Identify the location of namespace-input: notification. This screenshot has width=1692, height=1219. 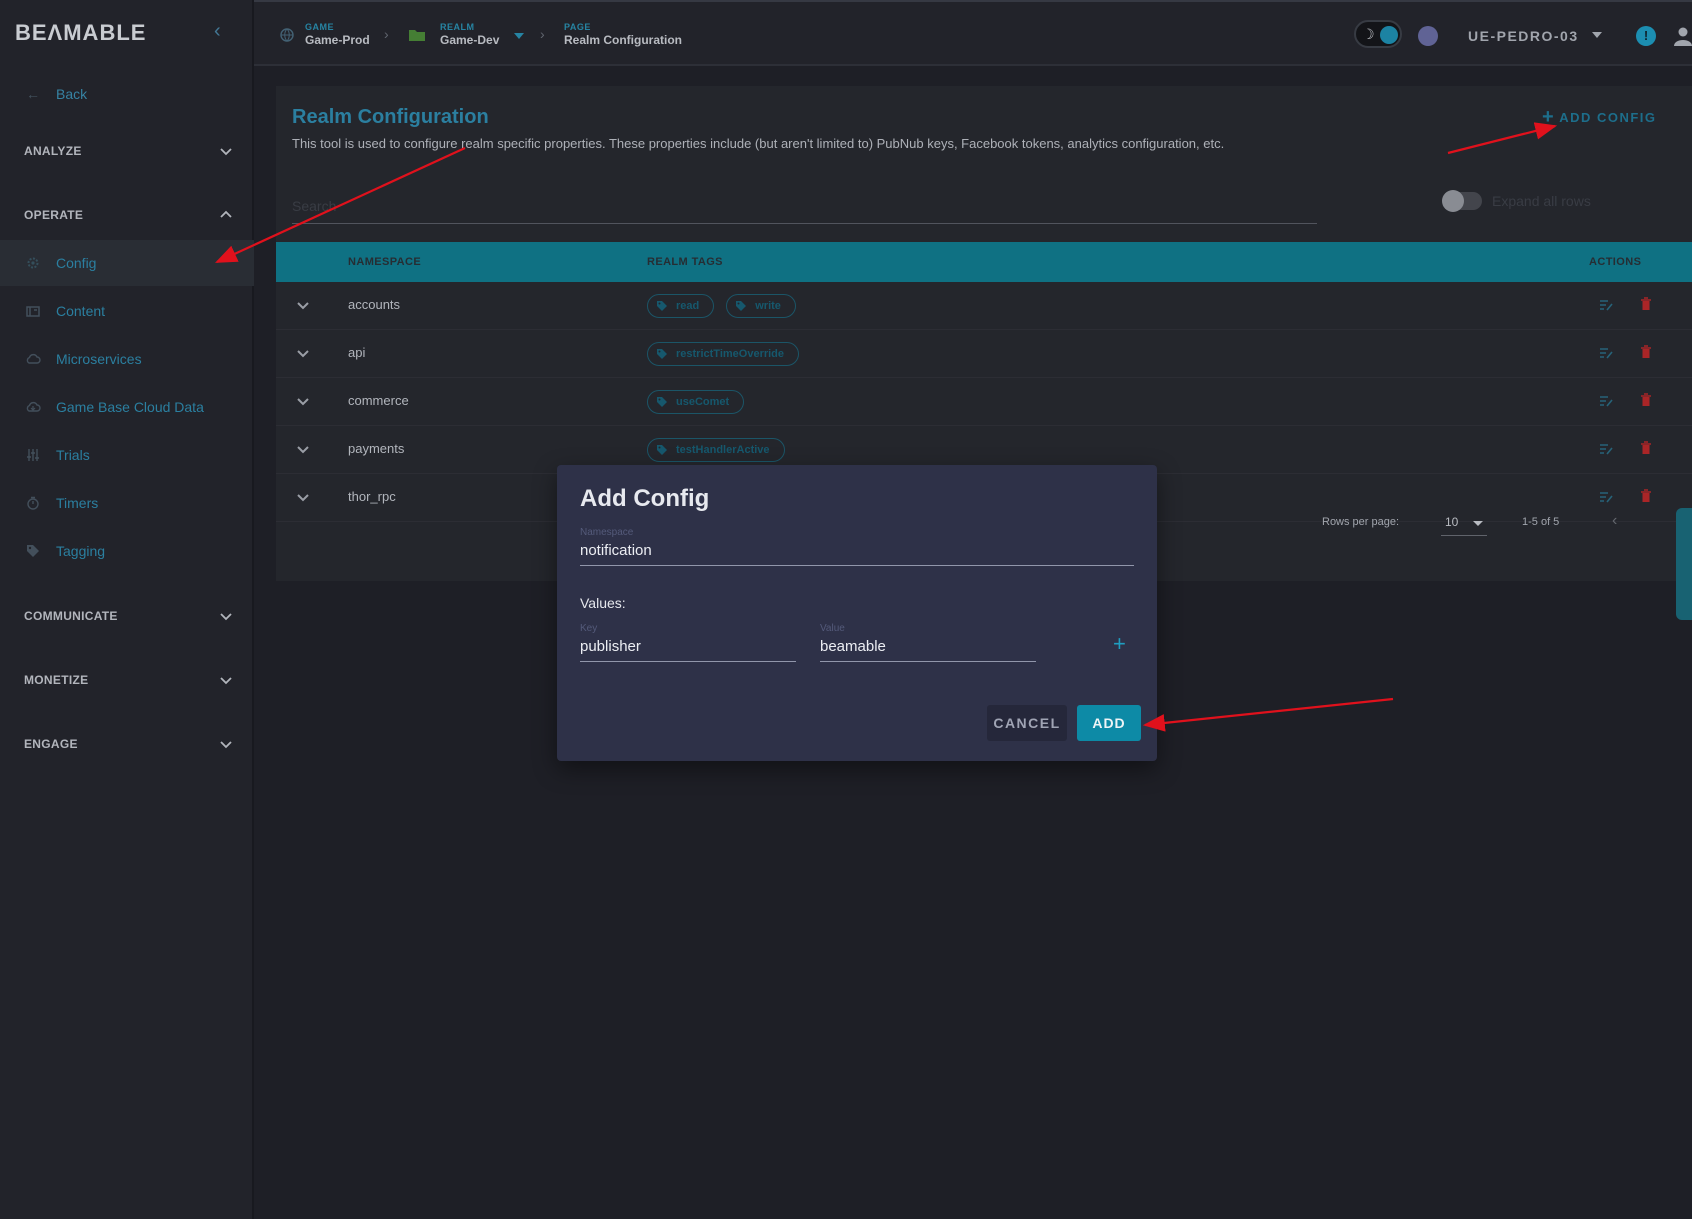
(857, 554).